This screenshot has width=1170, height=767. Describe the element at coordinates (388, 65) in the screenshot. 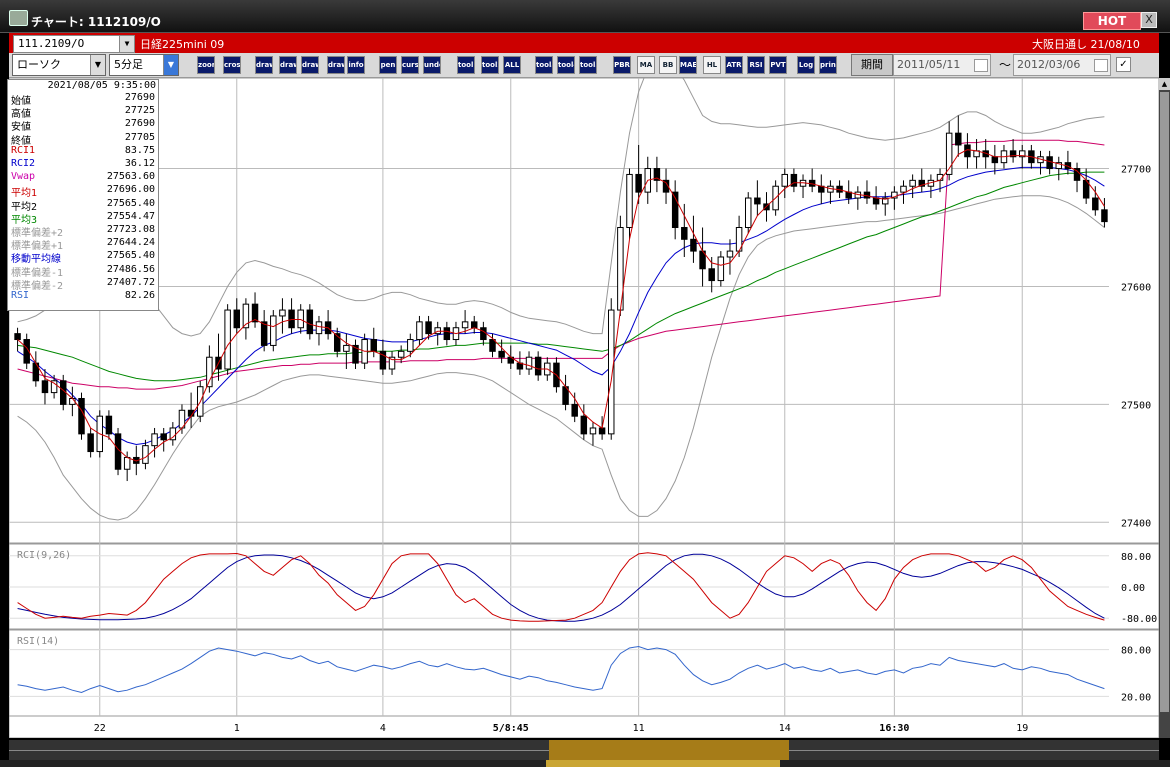

I see `toolbar-pen-button: pen` at that location.